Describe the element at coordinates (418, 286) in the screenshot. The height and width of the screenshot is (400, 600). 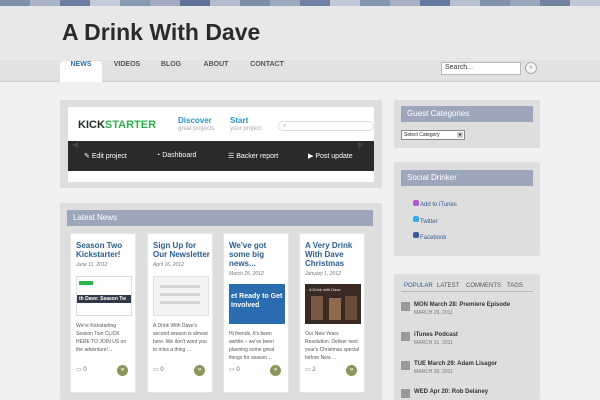
I see `tab-popular: POPULAR` at that location.